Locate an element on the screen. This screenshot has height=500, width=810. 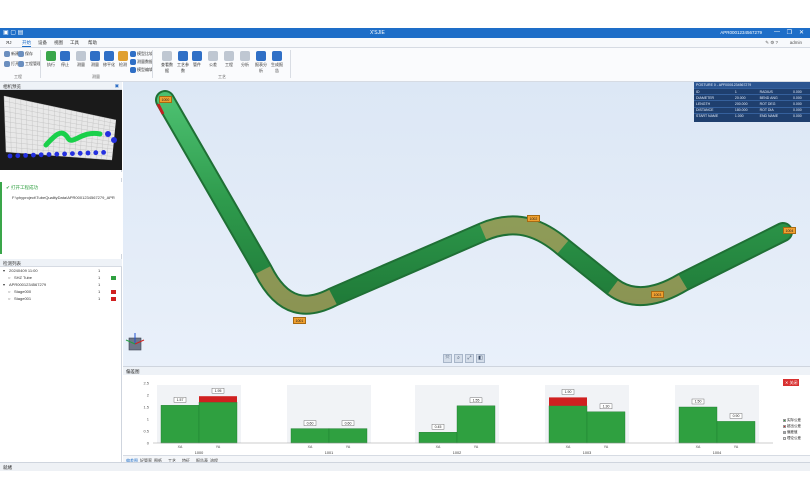
view-fit-icon: ⤢ is located at coordinates (469, 358).